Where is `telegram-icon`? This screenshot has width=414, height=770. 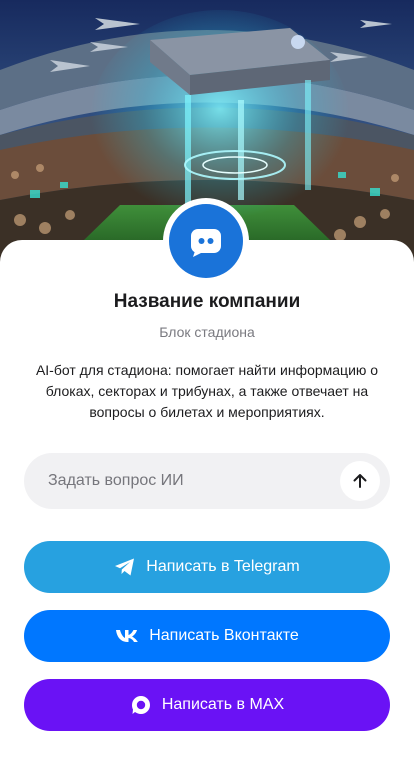 telegram-icon is located at coordinates (125, 567).